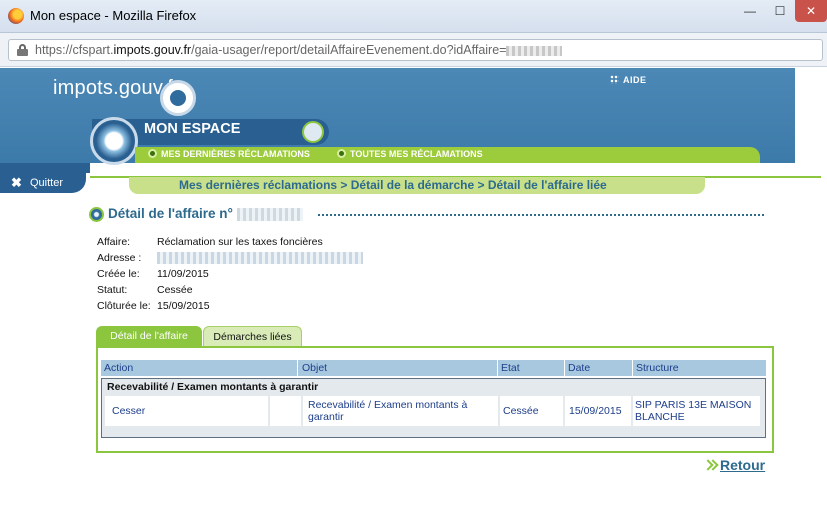  I want to click on cell-action: Cesser, so click(189, 411).